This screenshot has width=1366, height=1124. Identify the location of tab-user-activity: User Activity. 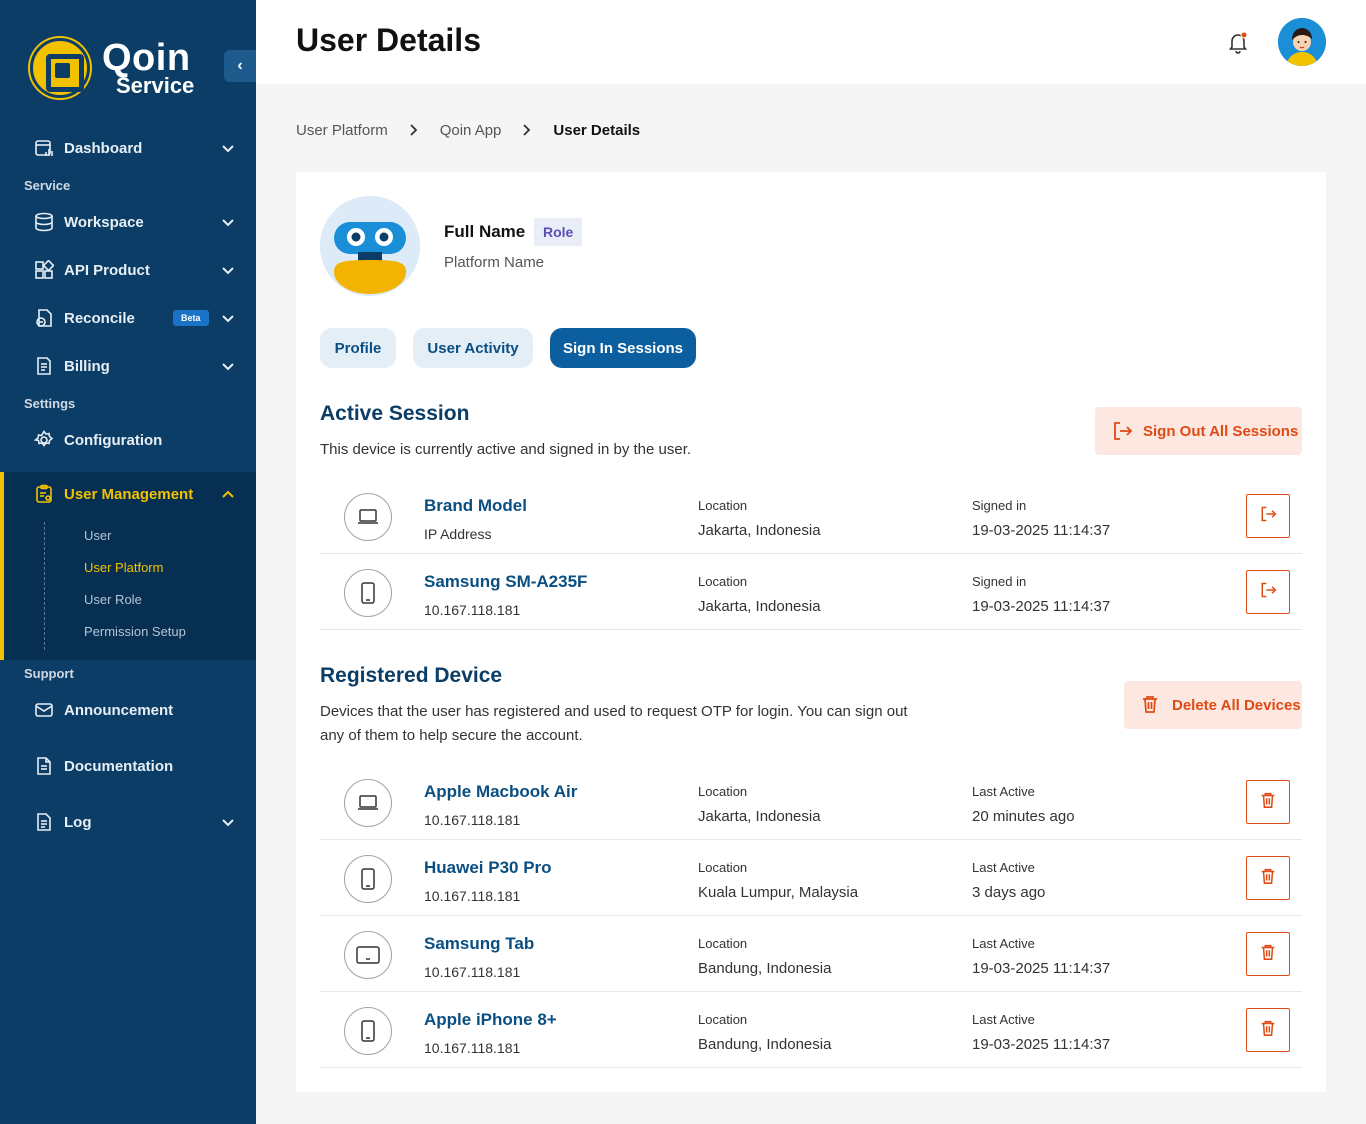
(473, 348).